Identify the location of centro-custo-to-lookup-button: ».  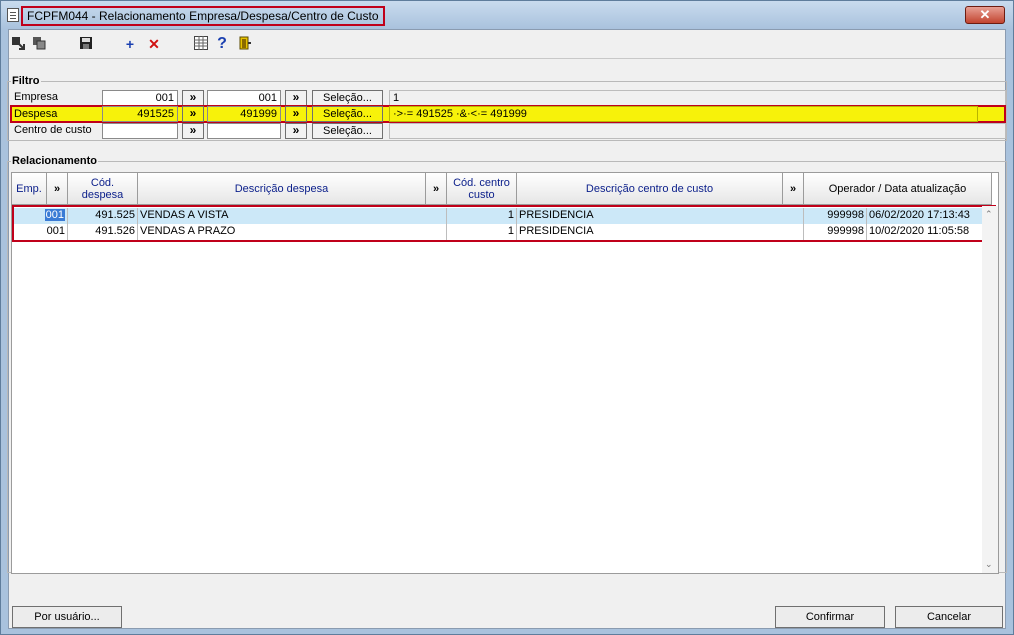
(296, 131).